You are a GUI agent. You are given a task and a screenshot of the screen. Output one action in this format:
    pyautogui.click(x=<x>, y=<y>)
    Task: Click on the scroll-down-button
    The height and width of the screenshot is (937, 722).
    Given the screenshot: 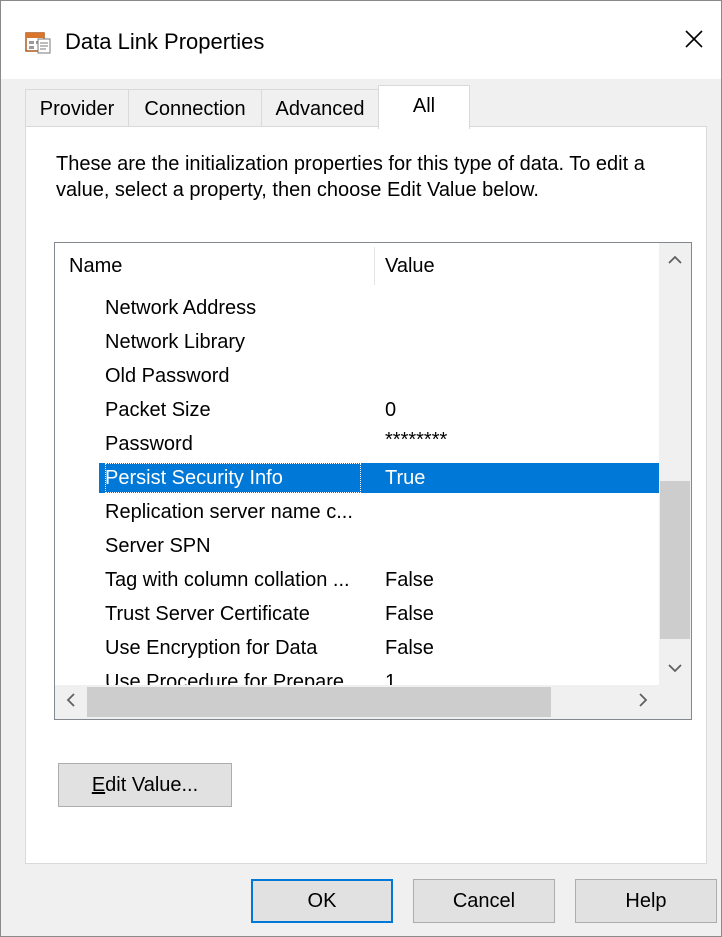 What is the action you would take?
    pyautogui.click(x=675, y=669)
    